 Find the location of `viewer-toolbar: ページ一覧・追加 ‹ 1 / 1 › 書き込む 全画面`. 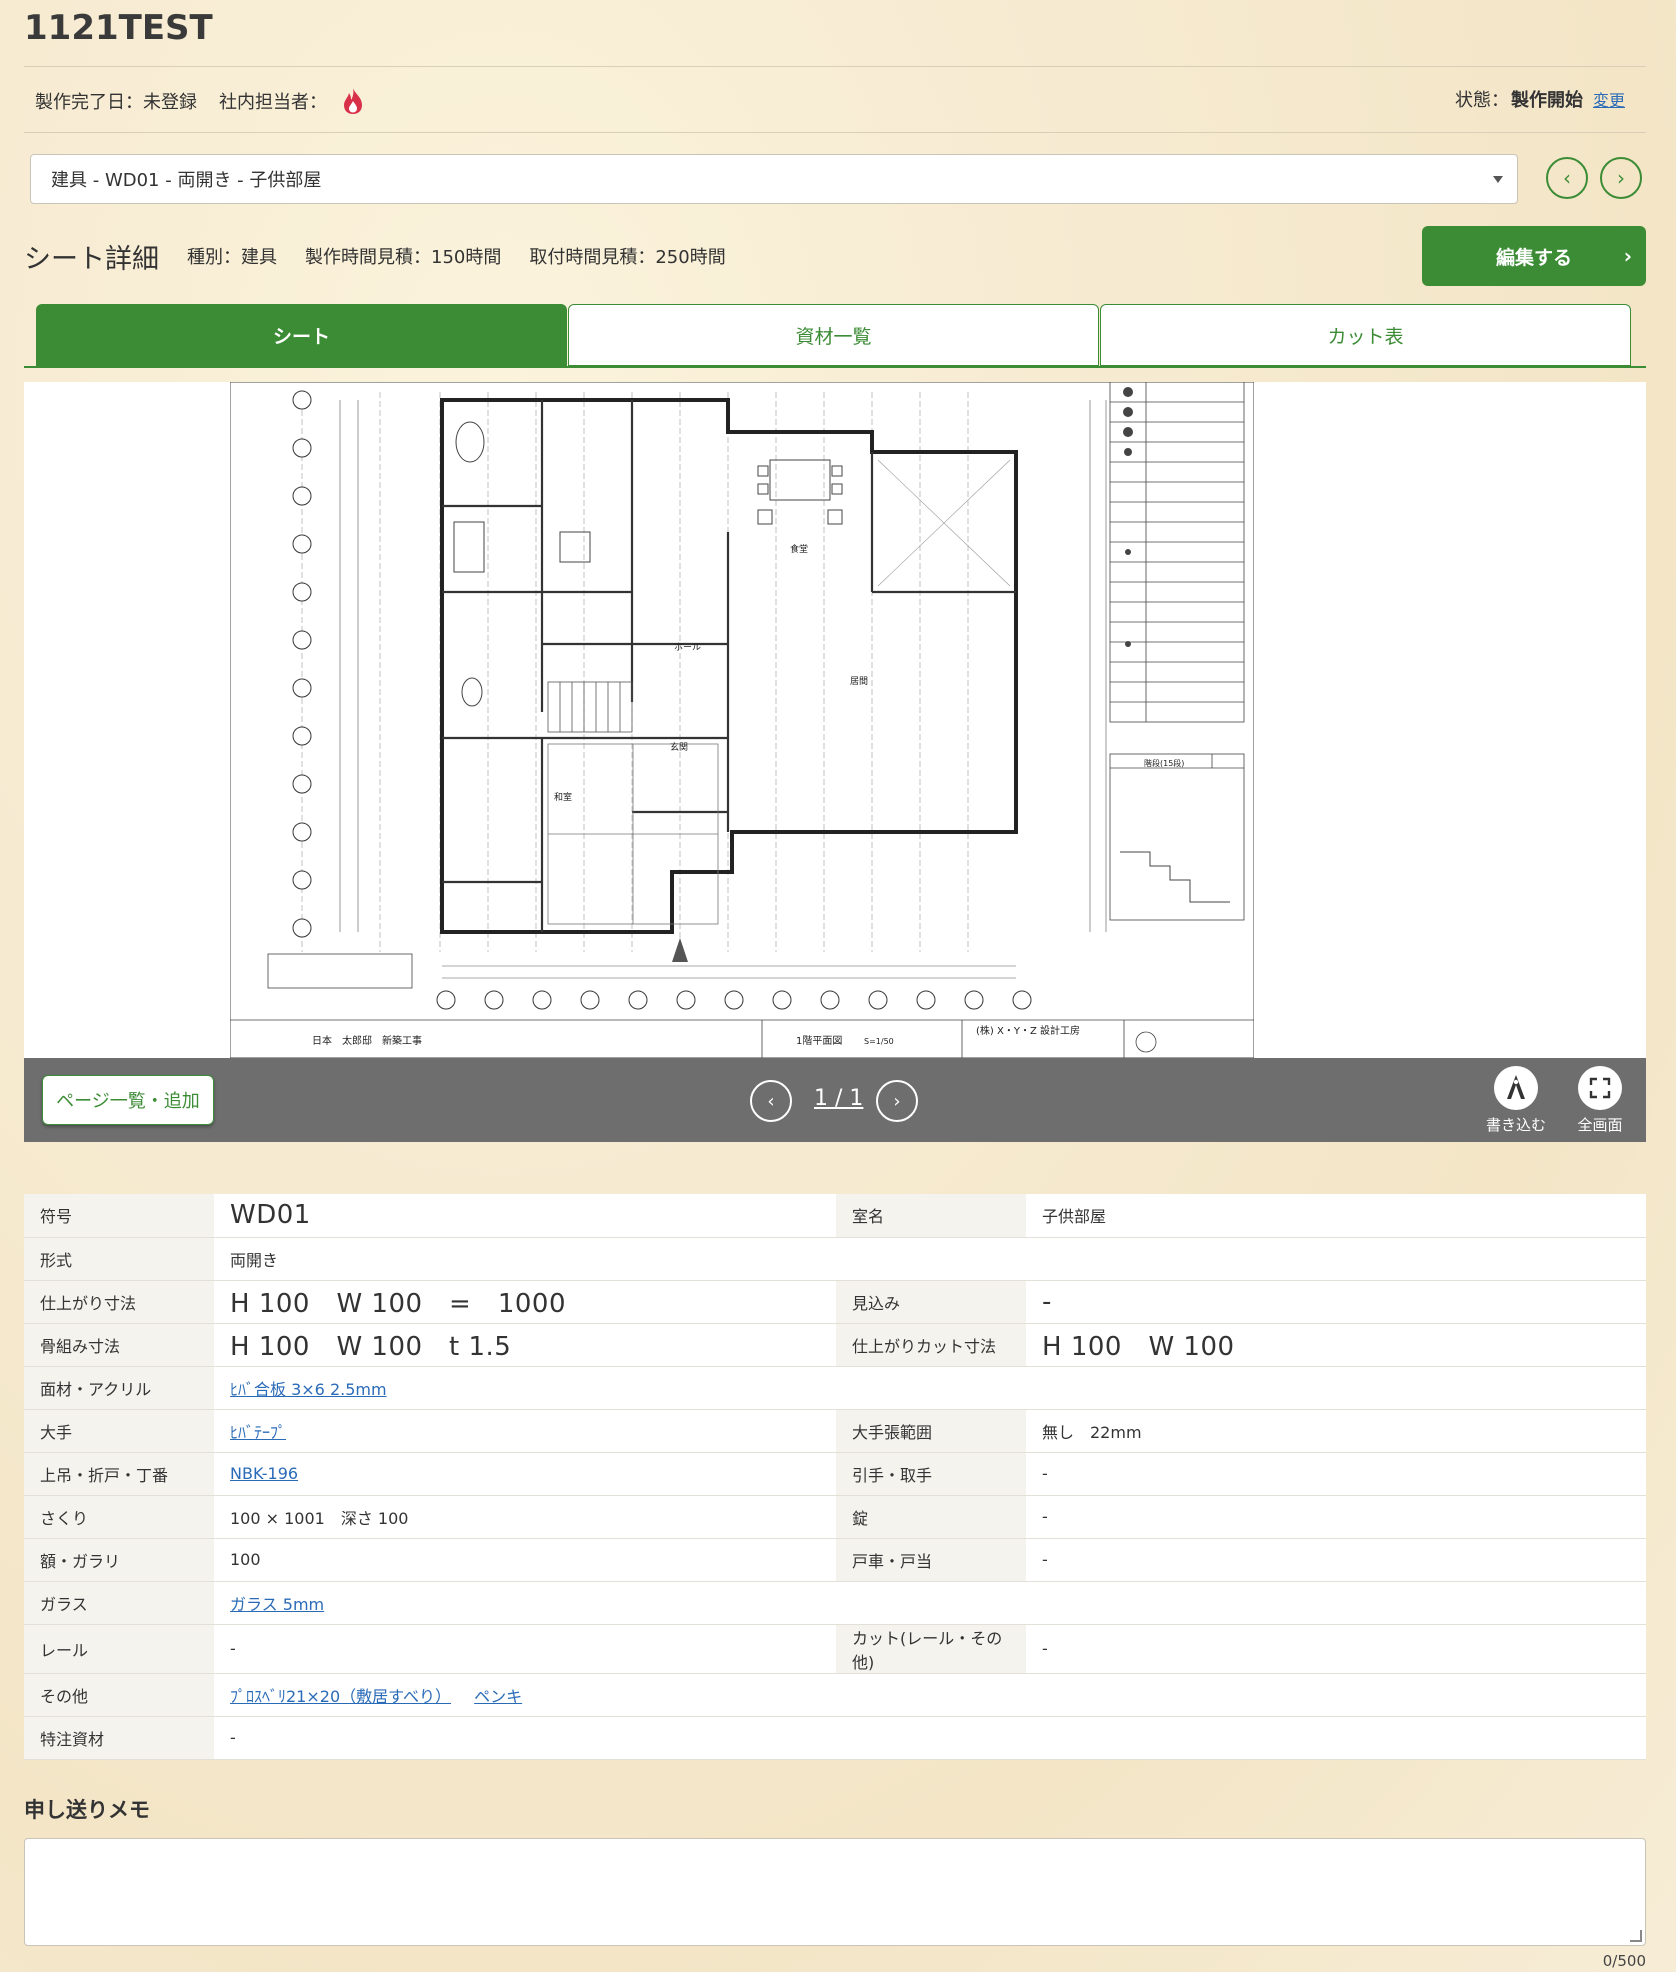

viewer-toolbar: ページ一覧・追加 ‹ 1 / 1 › 書き込む 全画面 is located at coordinates (835, 1100).